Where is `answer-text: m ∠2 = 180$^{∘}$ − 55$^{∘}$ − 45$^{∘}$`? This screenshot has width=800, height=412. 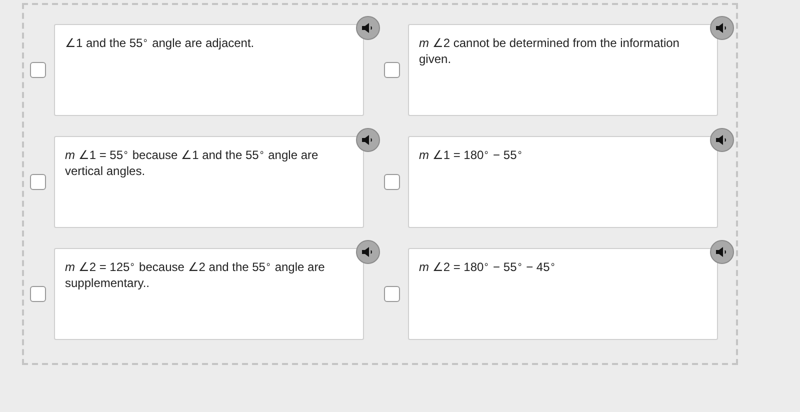
answer-text: m ∠2 = 180$^{∘}$ − 55$^{∘}$ − 45$^{∘}$ is located at coordinates (488, 267).